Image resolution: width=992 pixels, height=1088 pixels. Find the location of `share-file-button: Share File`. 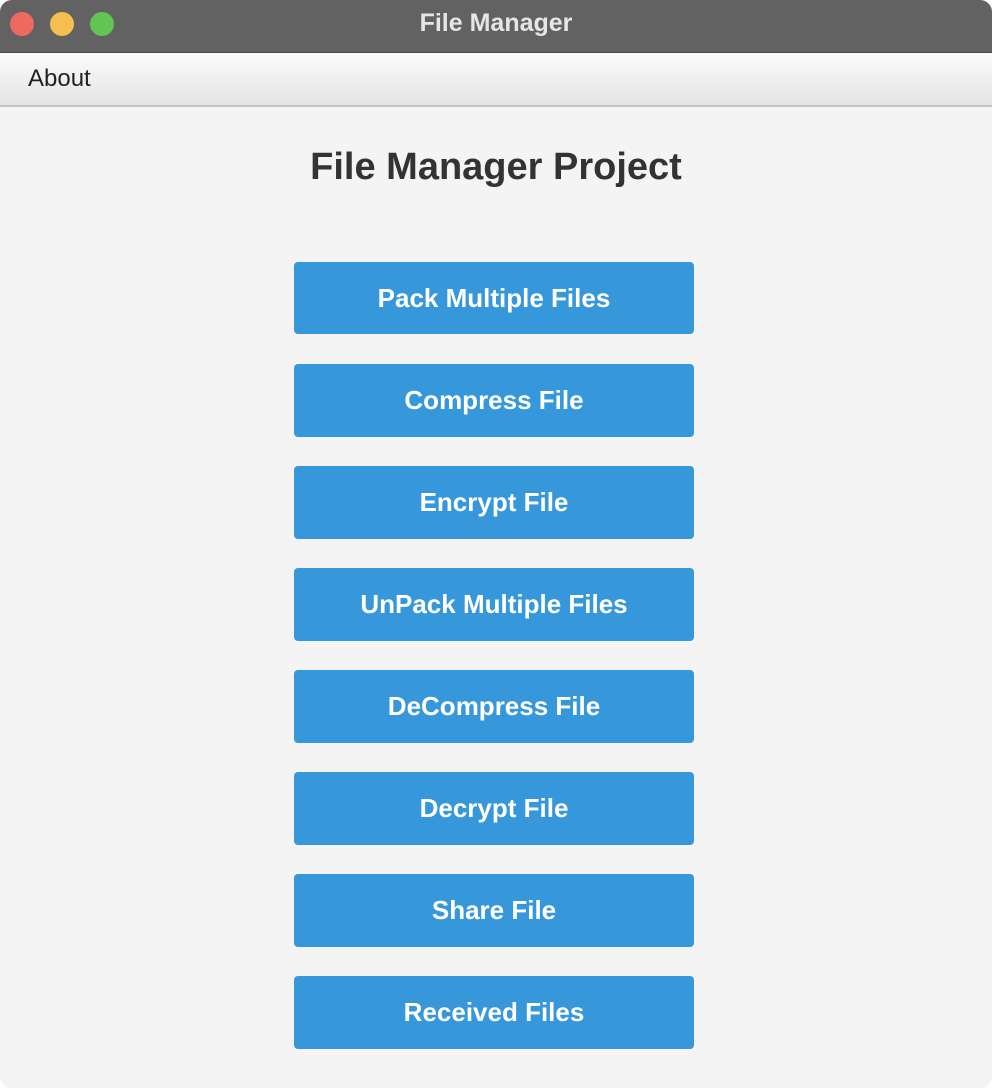

share-file-button: Share File is located at coordinates (494, 910).